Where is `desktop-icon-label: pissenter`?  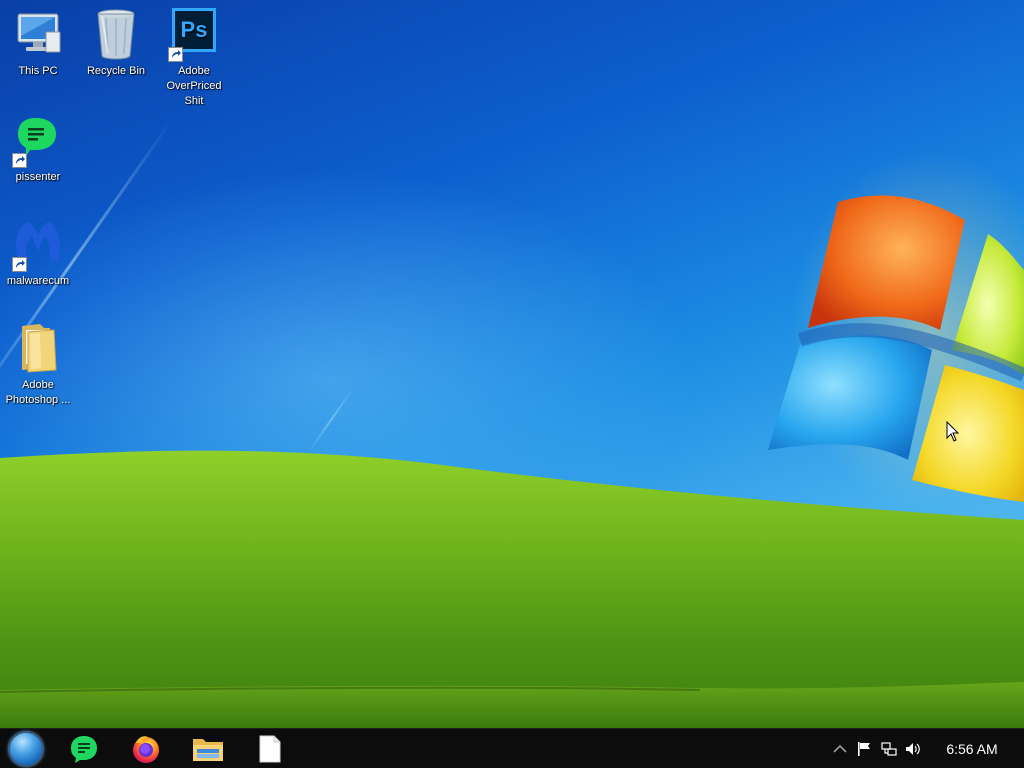
desktop-icon-label: pissenter is located at coordinates (38, 177).